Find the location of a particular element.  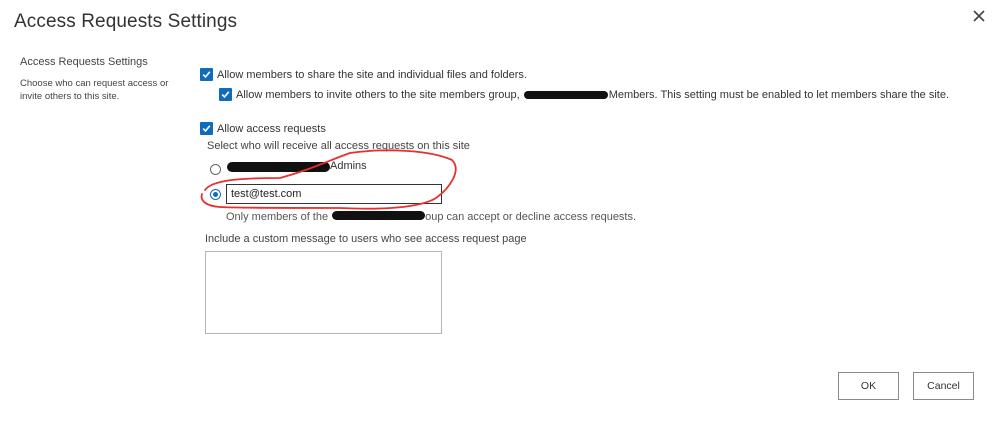

owners-option-label-suffix: Admins is located at coordinates (348, 165).